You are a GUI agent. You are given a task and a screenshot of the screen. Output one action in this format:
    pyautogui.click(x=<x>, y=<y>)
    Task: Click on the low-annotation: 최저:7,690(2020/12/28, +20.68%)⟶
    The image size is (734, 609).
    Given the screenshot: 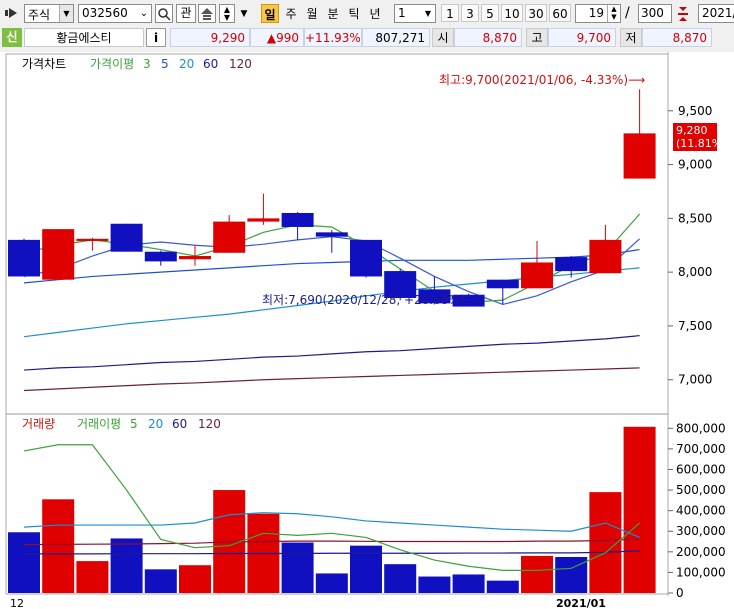 What is the action you would take?
    pyautogui.click(x=372, y=300)
    